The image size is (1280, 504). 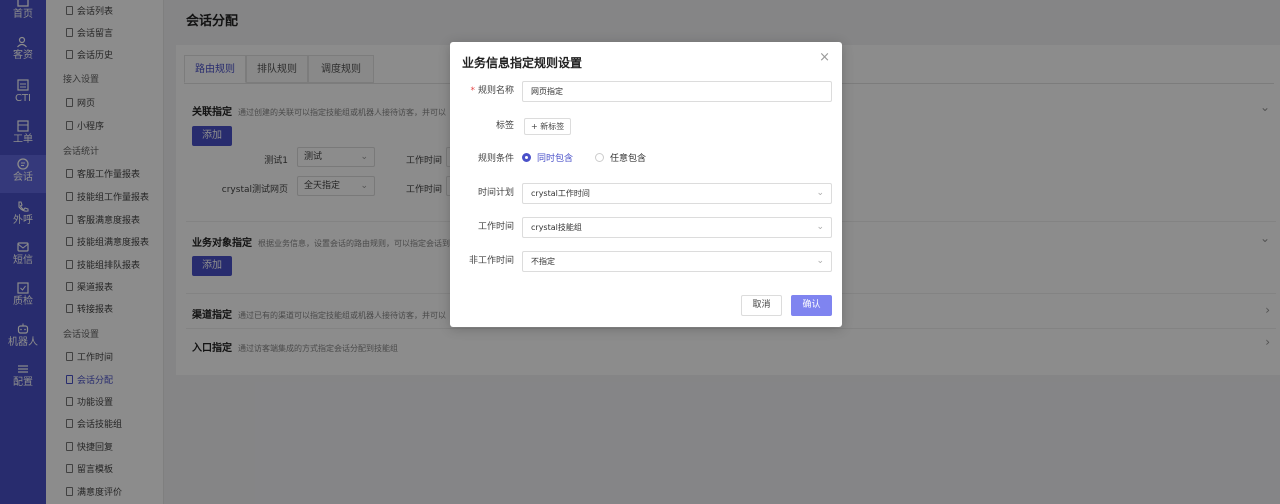 I want to click on off-time-select: 不指定 ⌄, so click(x=677, y=261).